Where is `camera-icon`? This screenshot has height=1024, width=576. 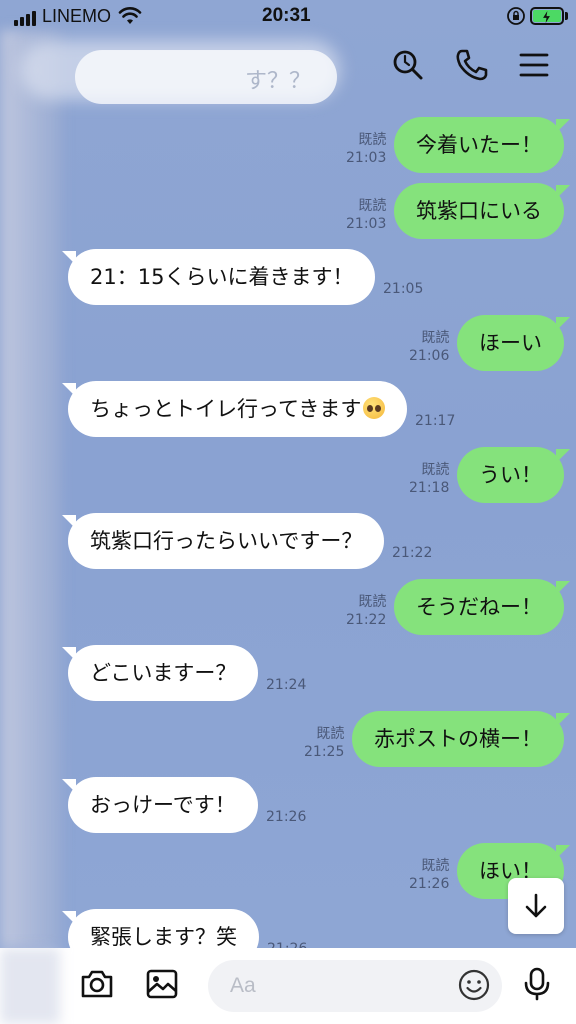 camera-icon is located at coordinates (97, 984).